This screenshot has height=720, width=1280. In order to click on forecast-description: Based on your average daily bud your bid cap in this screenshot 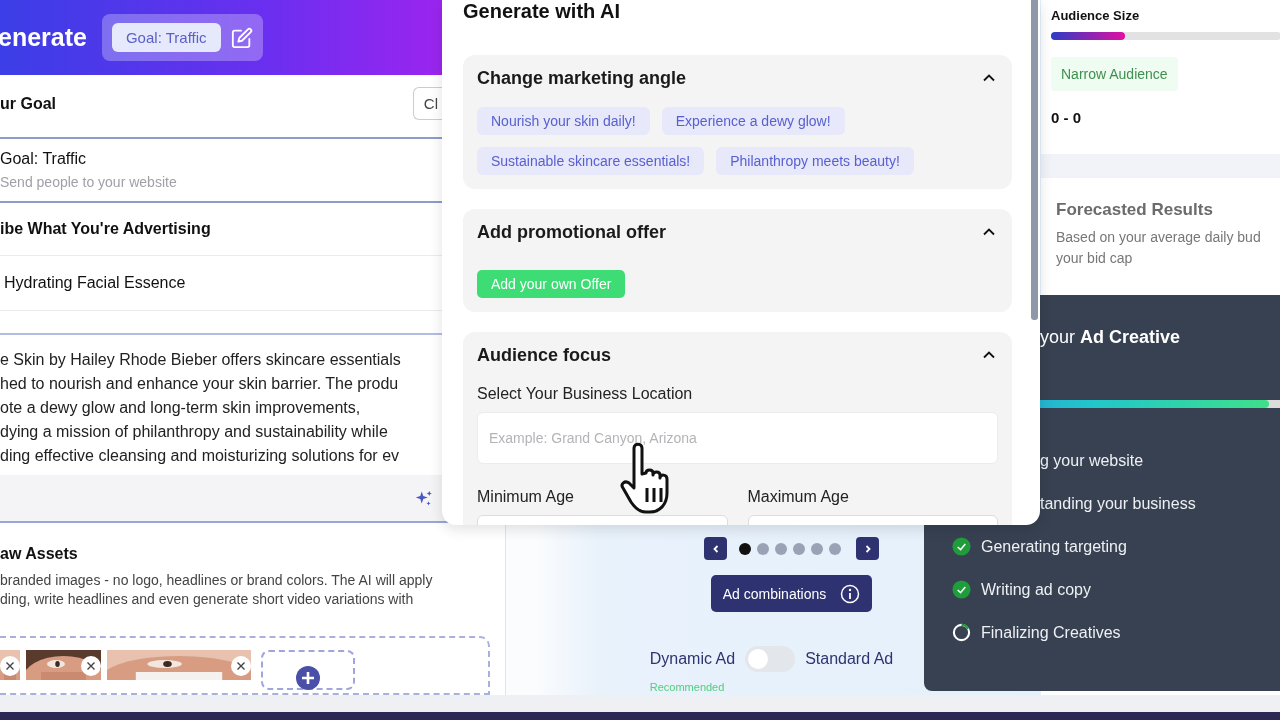, I will do `click(1158, 248)`.